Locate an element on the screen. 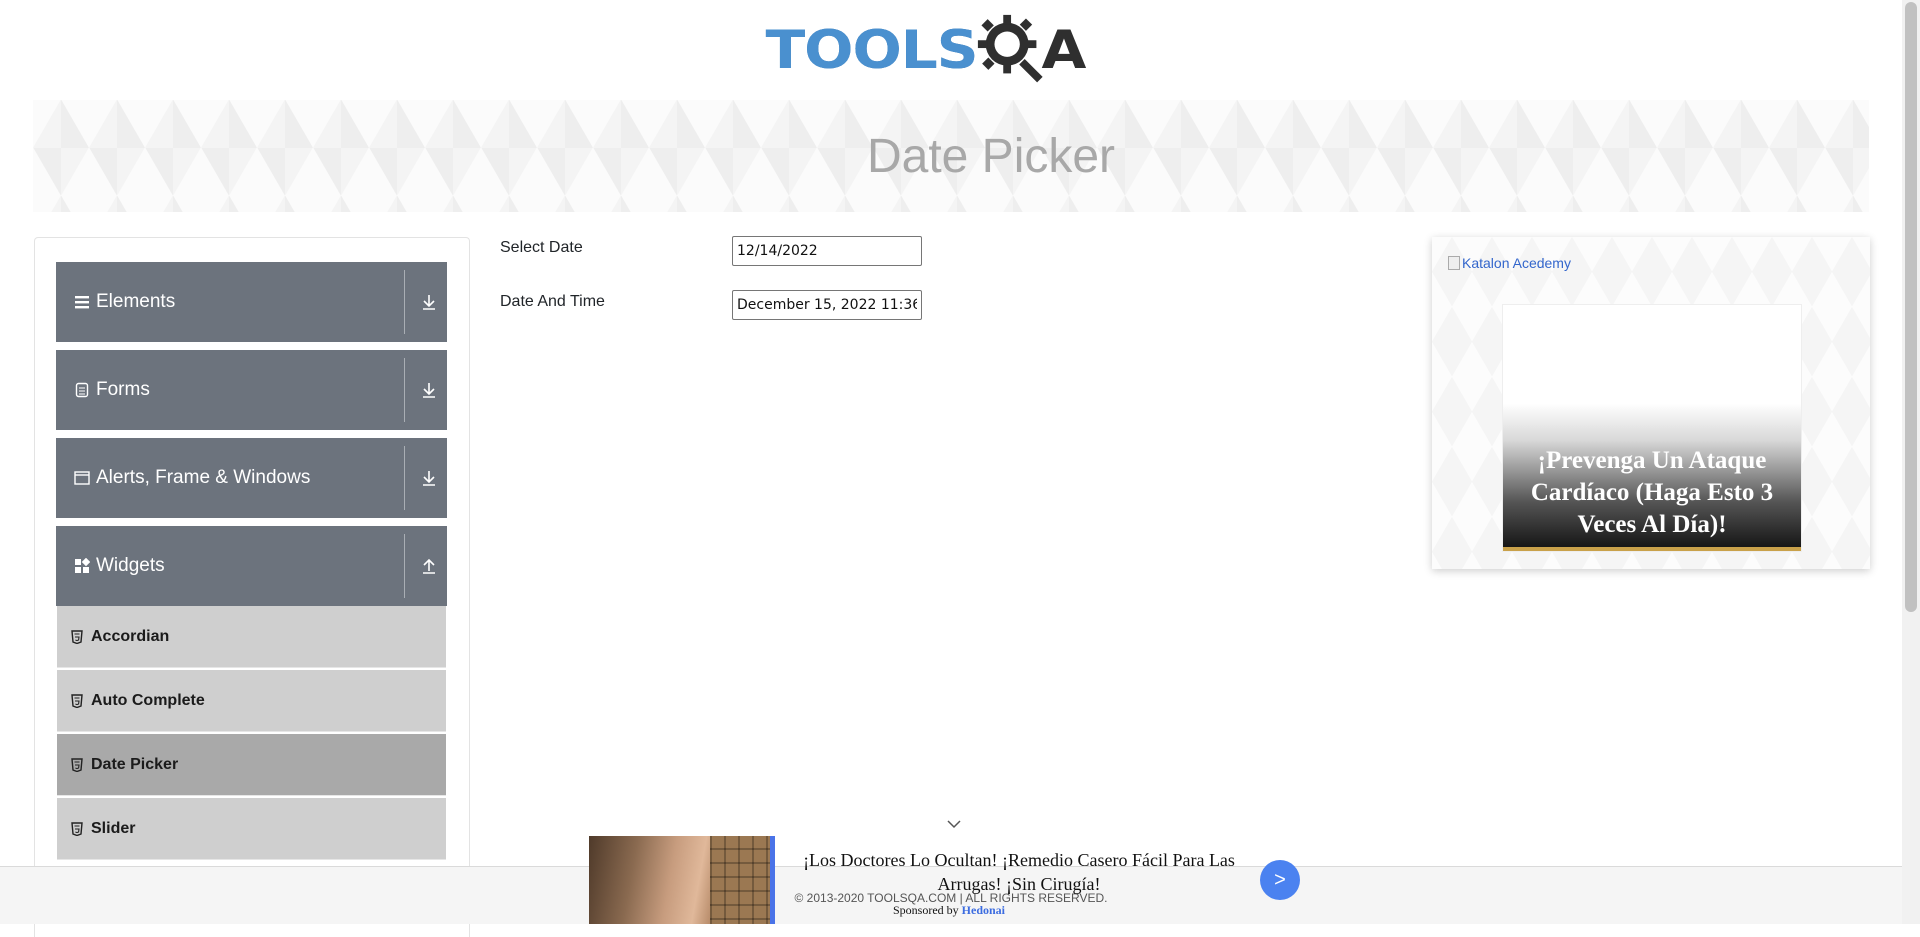  date-and-time-label: Date And Time is located at coordinates (552, 301).